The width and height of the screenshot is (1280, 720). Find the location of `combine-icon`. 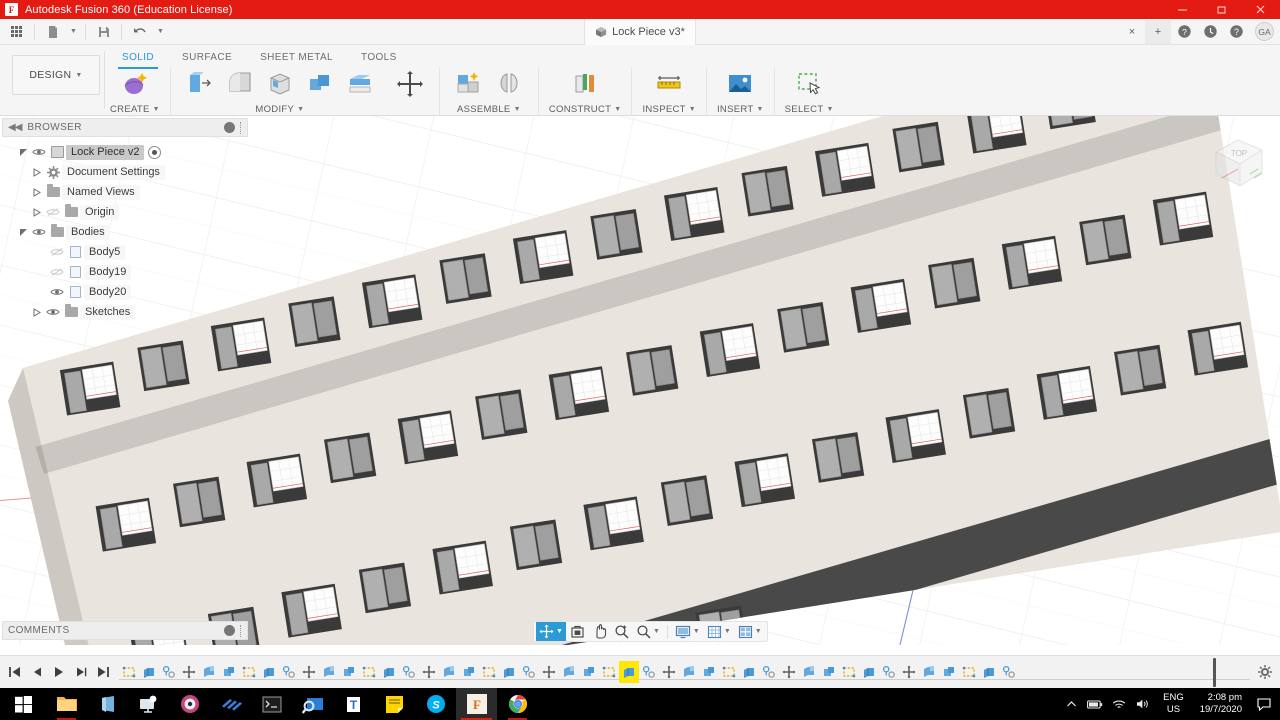

combine-icon is located at coordinates (320, 84).